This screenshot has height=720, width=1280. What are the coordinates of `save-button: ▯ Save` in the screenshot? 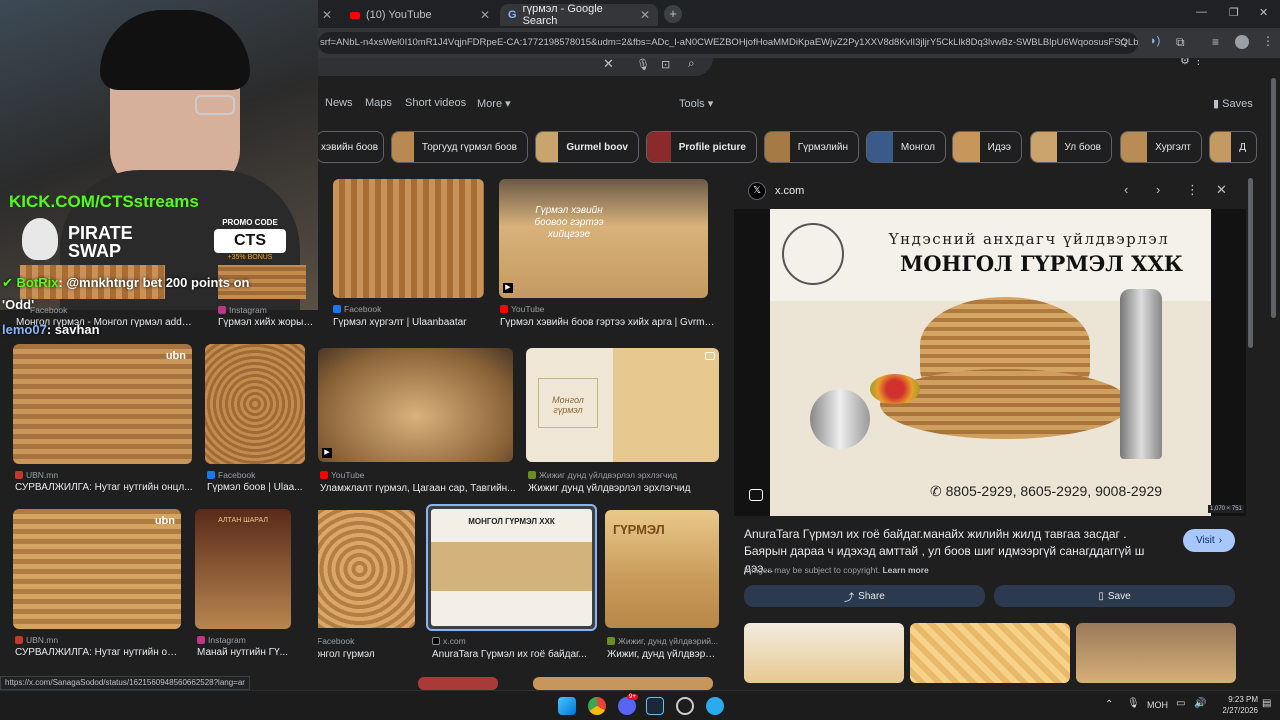 It's located at (1114, 596).